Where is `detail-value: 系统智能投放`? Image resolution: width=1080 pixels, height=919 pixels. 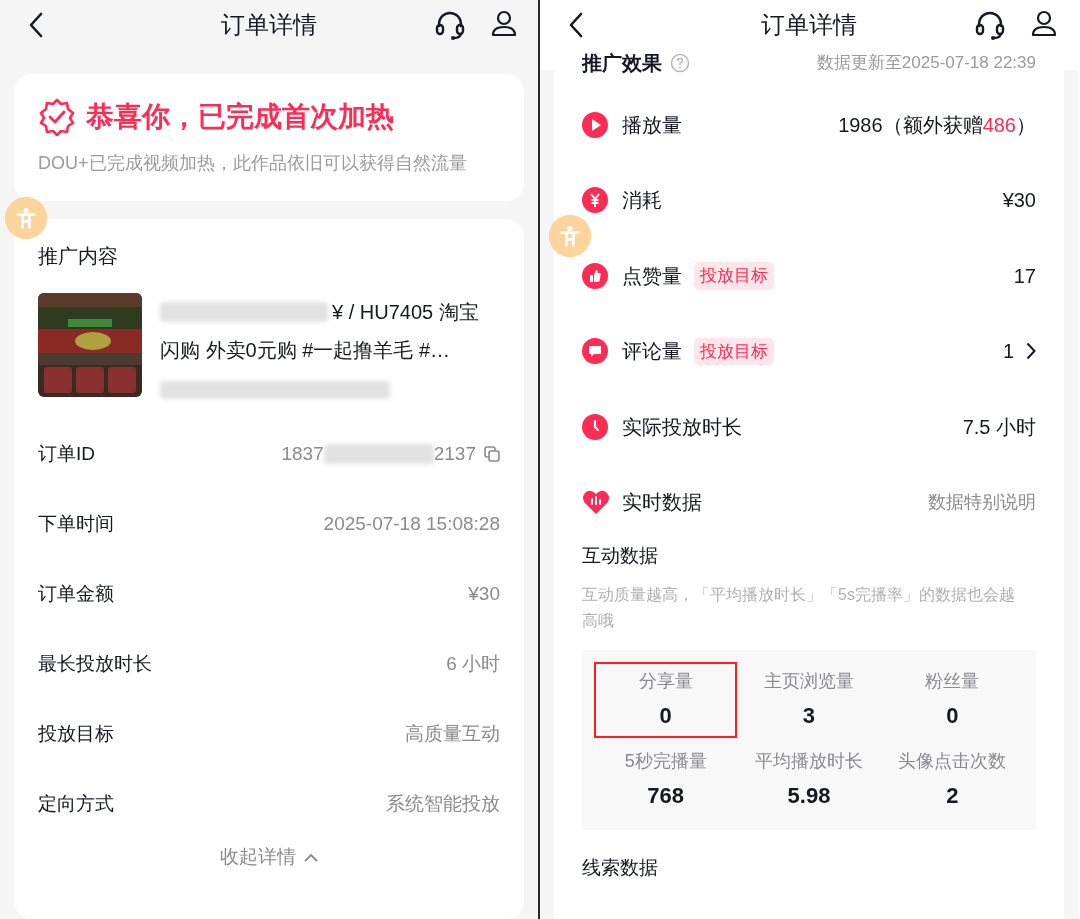 detail-value: 系统智能投放 is located at coordinates (443, 803).